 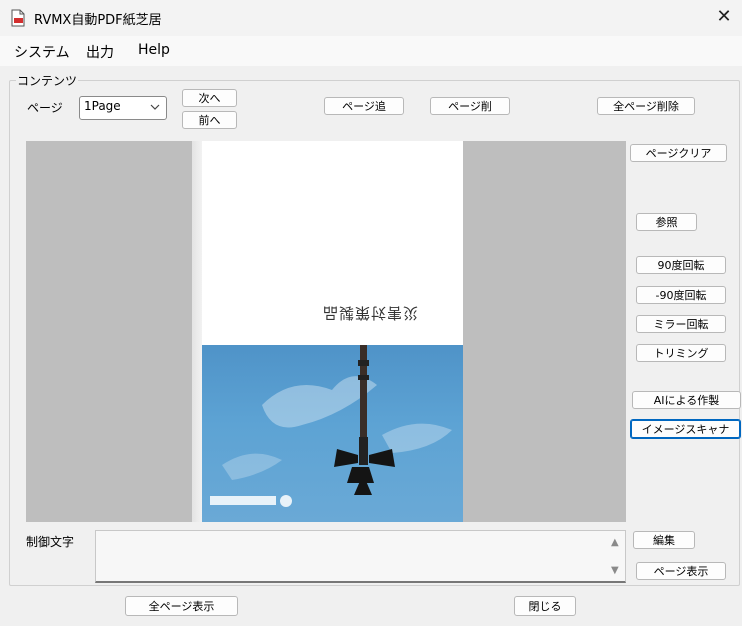 What do you see at coordinates (681, 353) in the screenshot?
I see `trimming-button: トリミング` at bounding box center [681, 353].